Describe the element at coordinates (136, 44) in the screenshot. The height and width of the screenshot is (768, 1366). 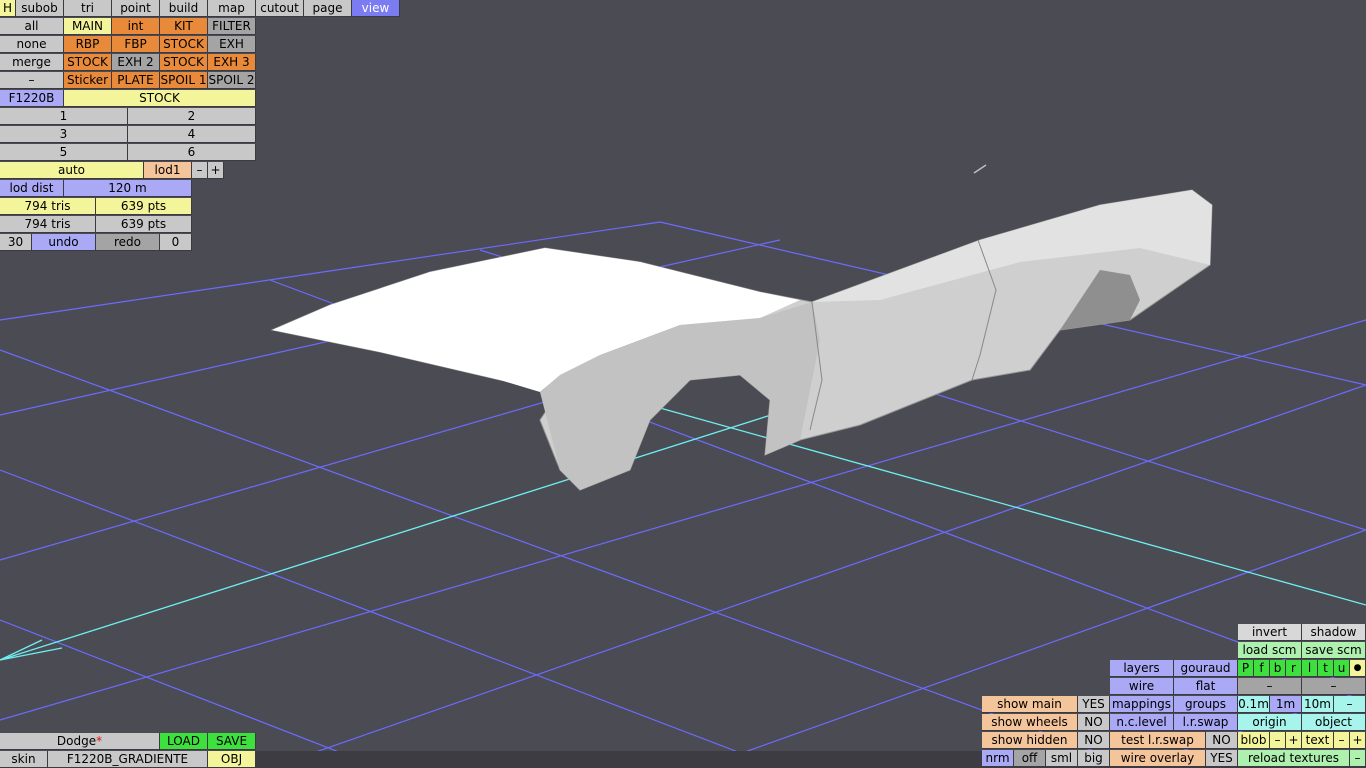
I see `layer-fbp: FBP` at that location.